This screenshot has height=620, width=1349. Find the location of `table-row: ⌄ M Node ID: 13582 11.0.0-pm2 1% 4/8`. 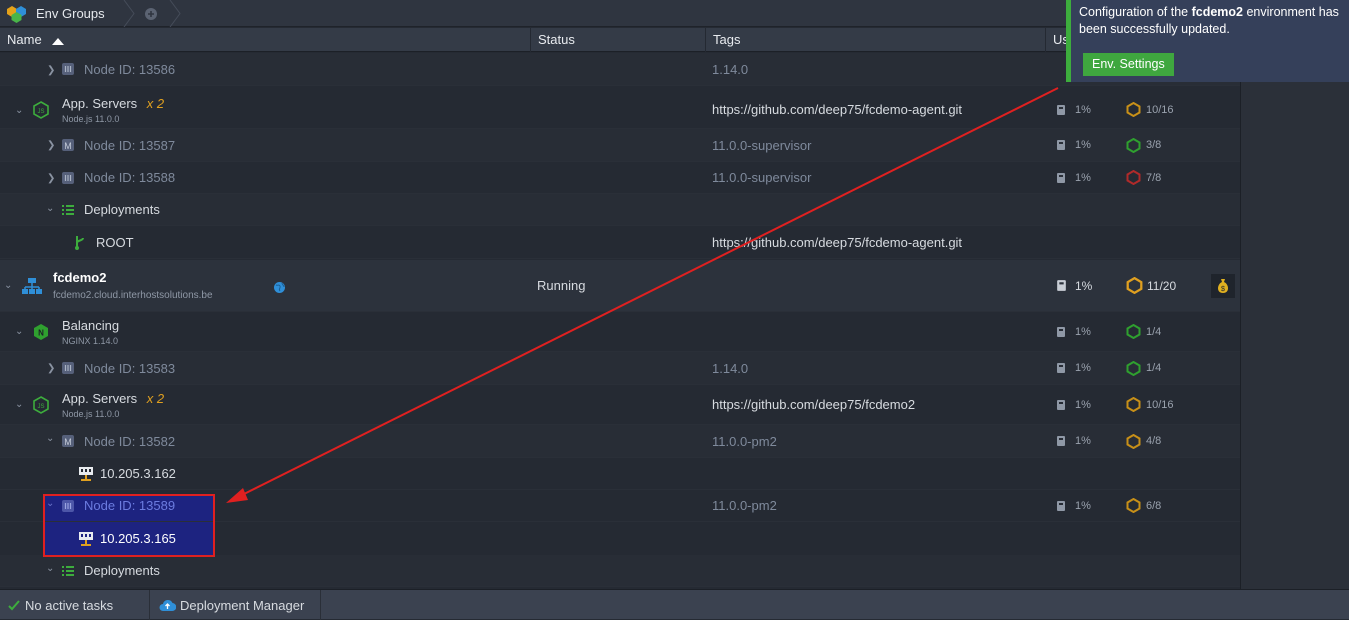

table-row: ⌄ M Node ID: 13582 11.0.0-pm2 1% 4/8 is located at coordinates (620, 441).